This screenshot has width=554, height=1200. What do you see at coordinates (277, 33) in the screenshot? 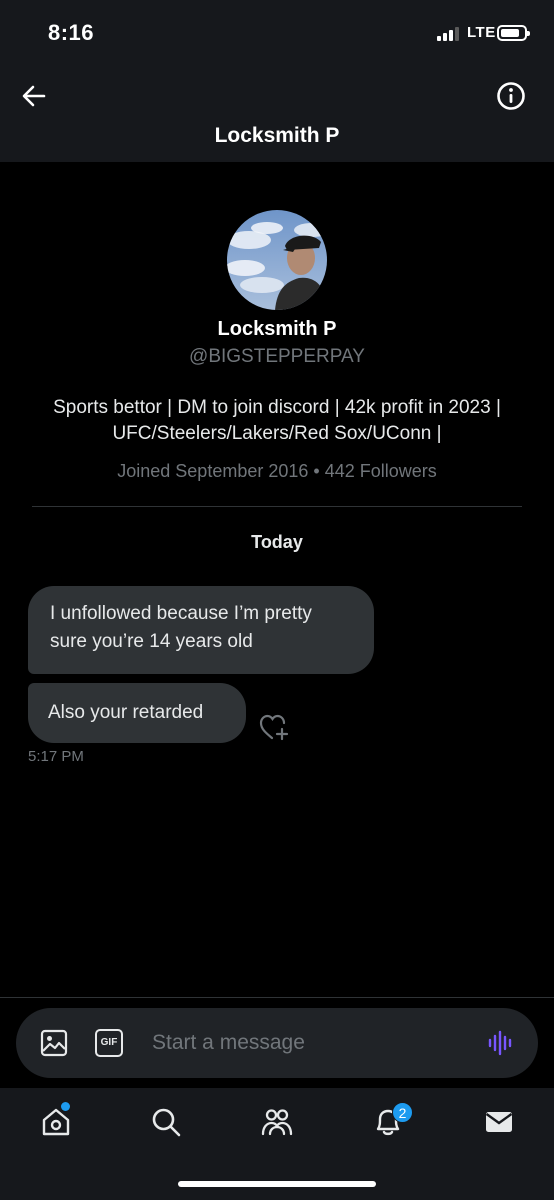
I see `status-bar: 8:16 LTE` at bounding box center [277, 33].